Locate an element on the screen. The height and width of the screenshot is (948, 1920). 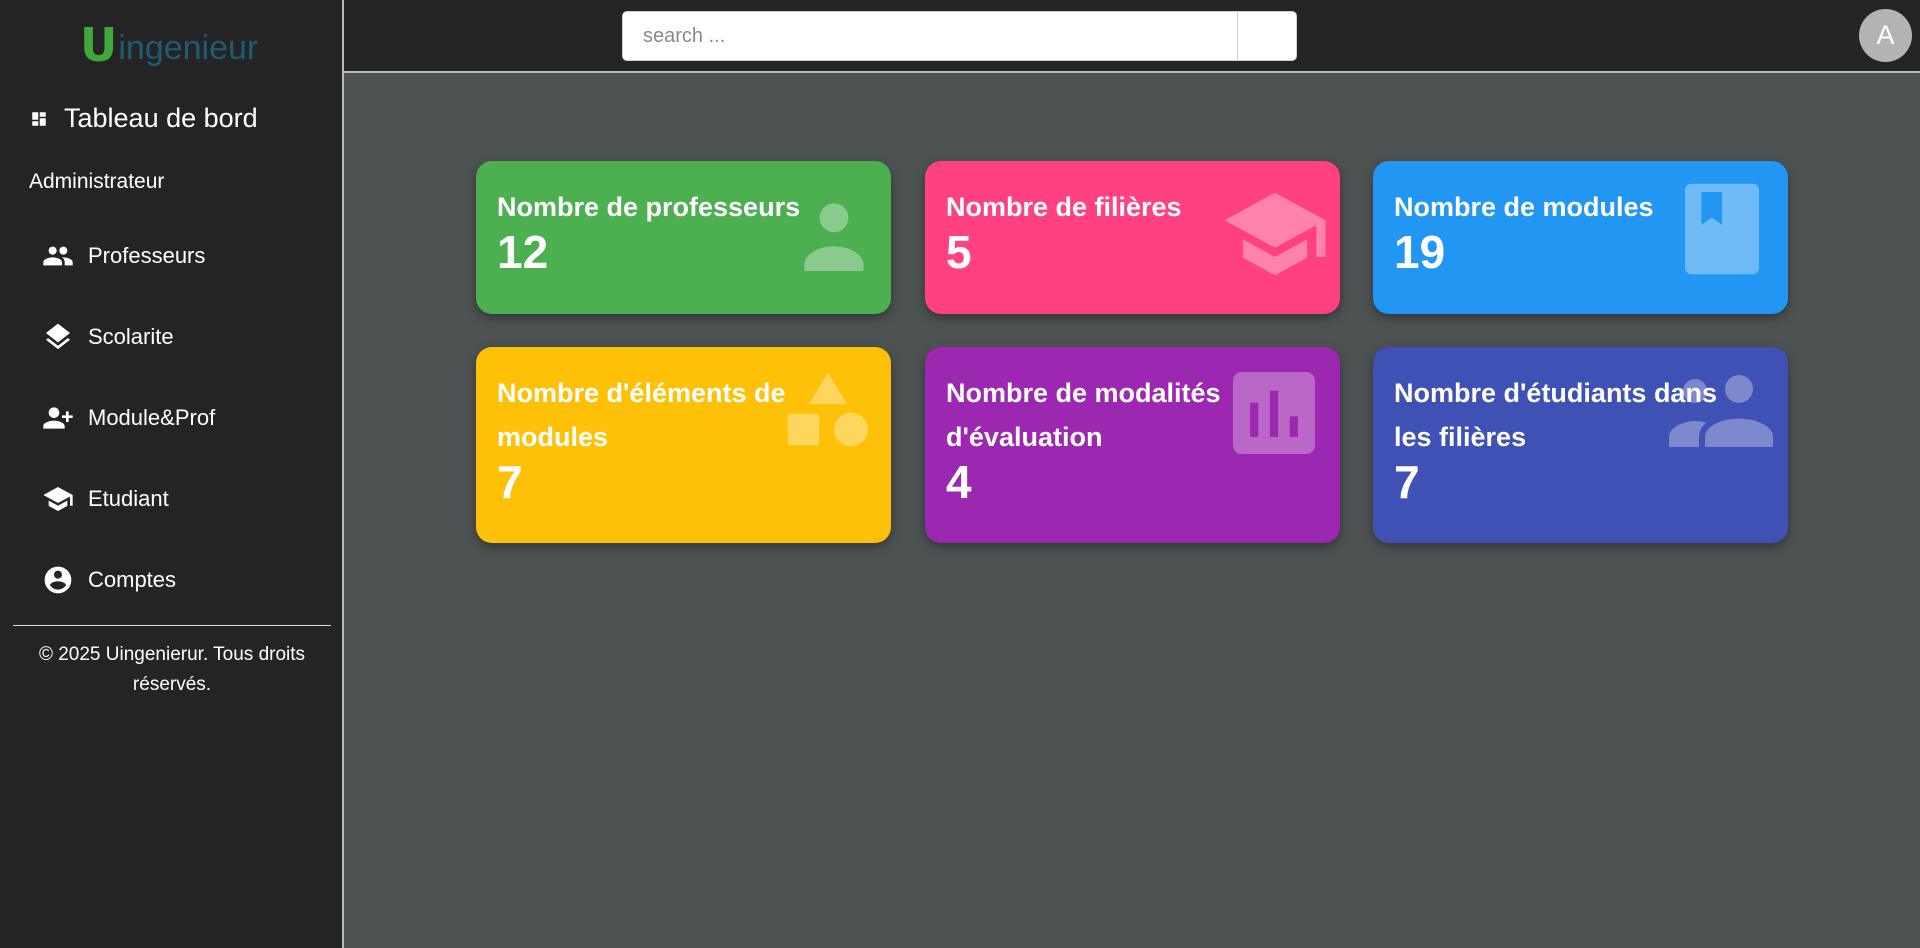
avatar: A is located at coordinates (1885, 35).